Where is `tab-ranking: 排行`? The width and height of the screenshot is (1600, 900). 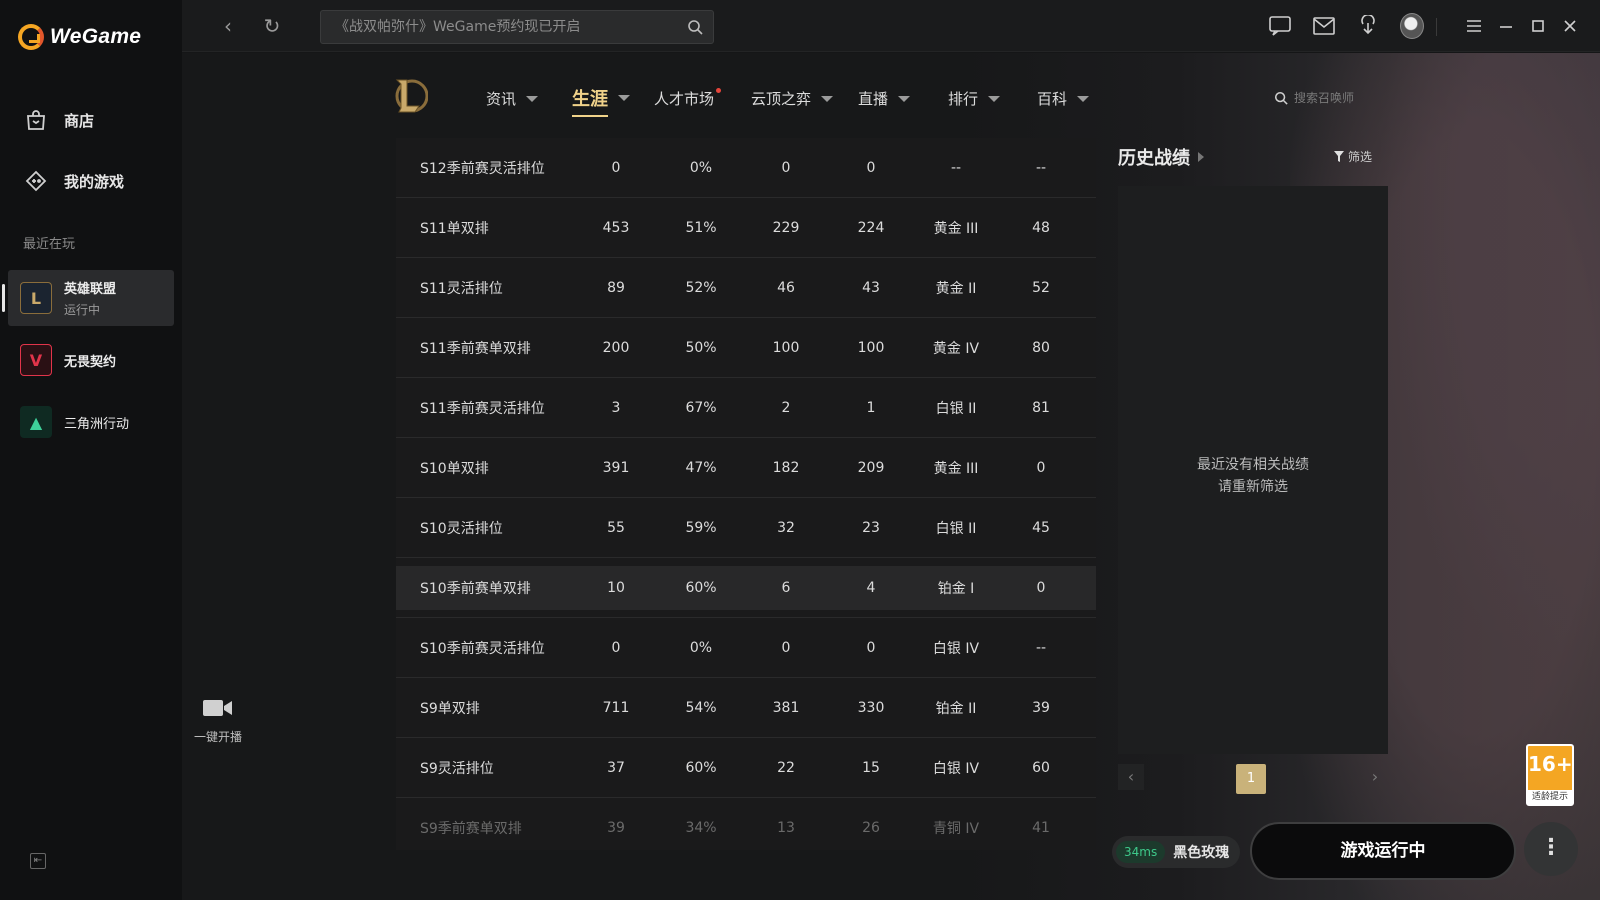
tab-ranking: 排行 is located at coordinates (974, 98).